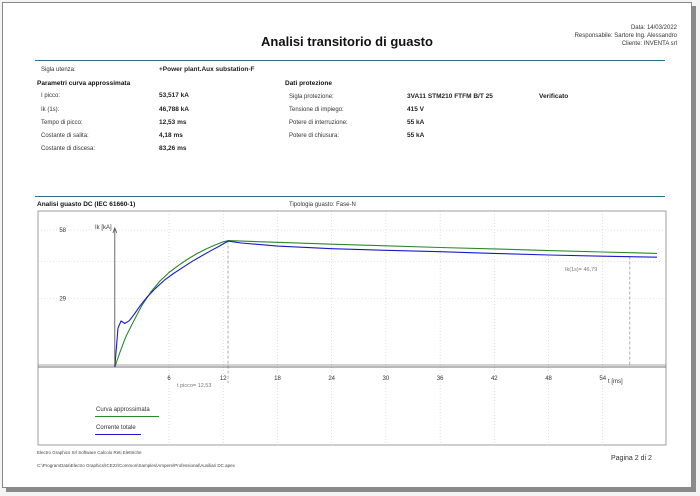 The height and width of the screenshot is (496, 700). What do you see at coordinates (223, 379) in the screenshot?
I see `x-tick-label: 12` at bounding box center [223, 379].